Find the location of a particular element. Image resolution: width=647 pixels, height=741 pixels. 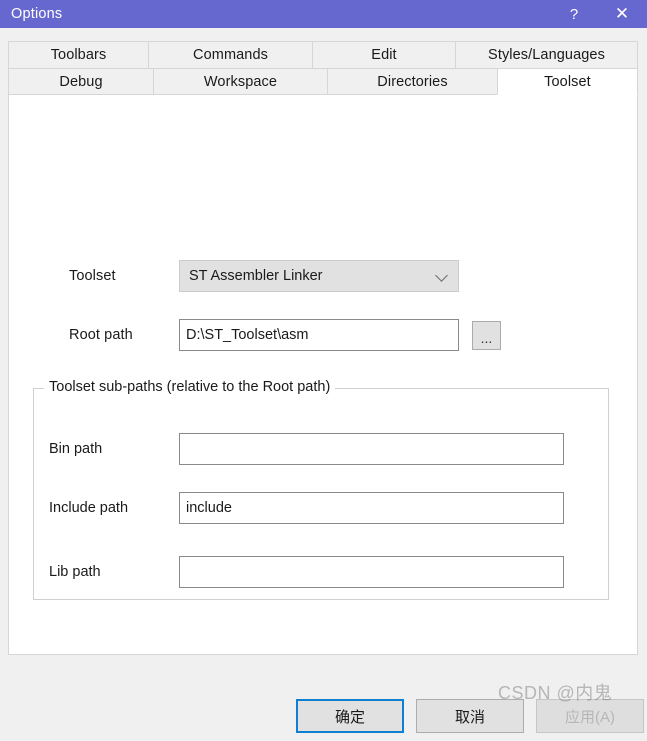

lib-path-input is located at coordinates (371, 572).